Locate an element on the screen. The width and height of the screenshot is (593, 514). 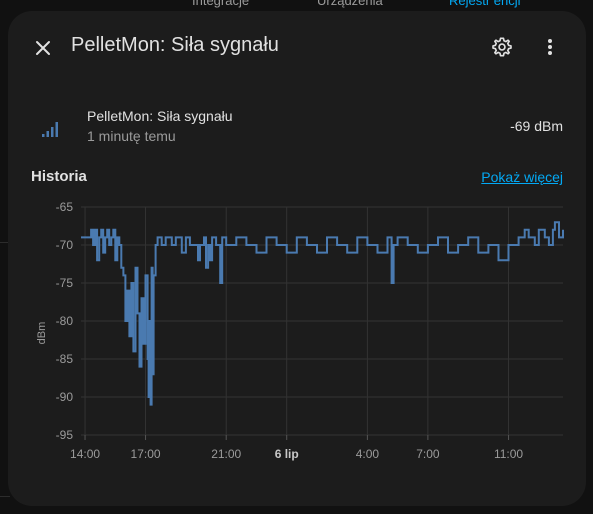
x-tick-label: 17:00 is located at coordinates (146, 454).